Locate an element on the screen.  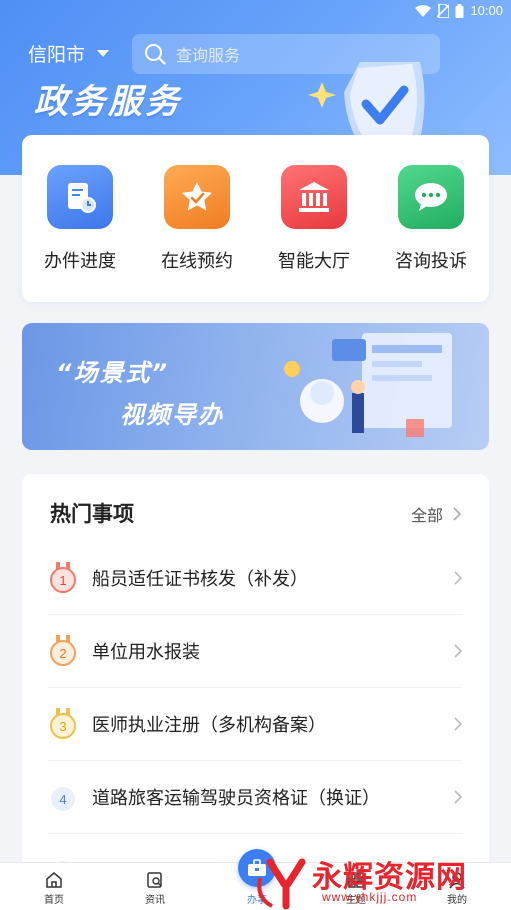
quick-action-consult: 咨询投诉 is located at coordinates (431, 219).